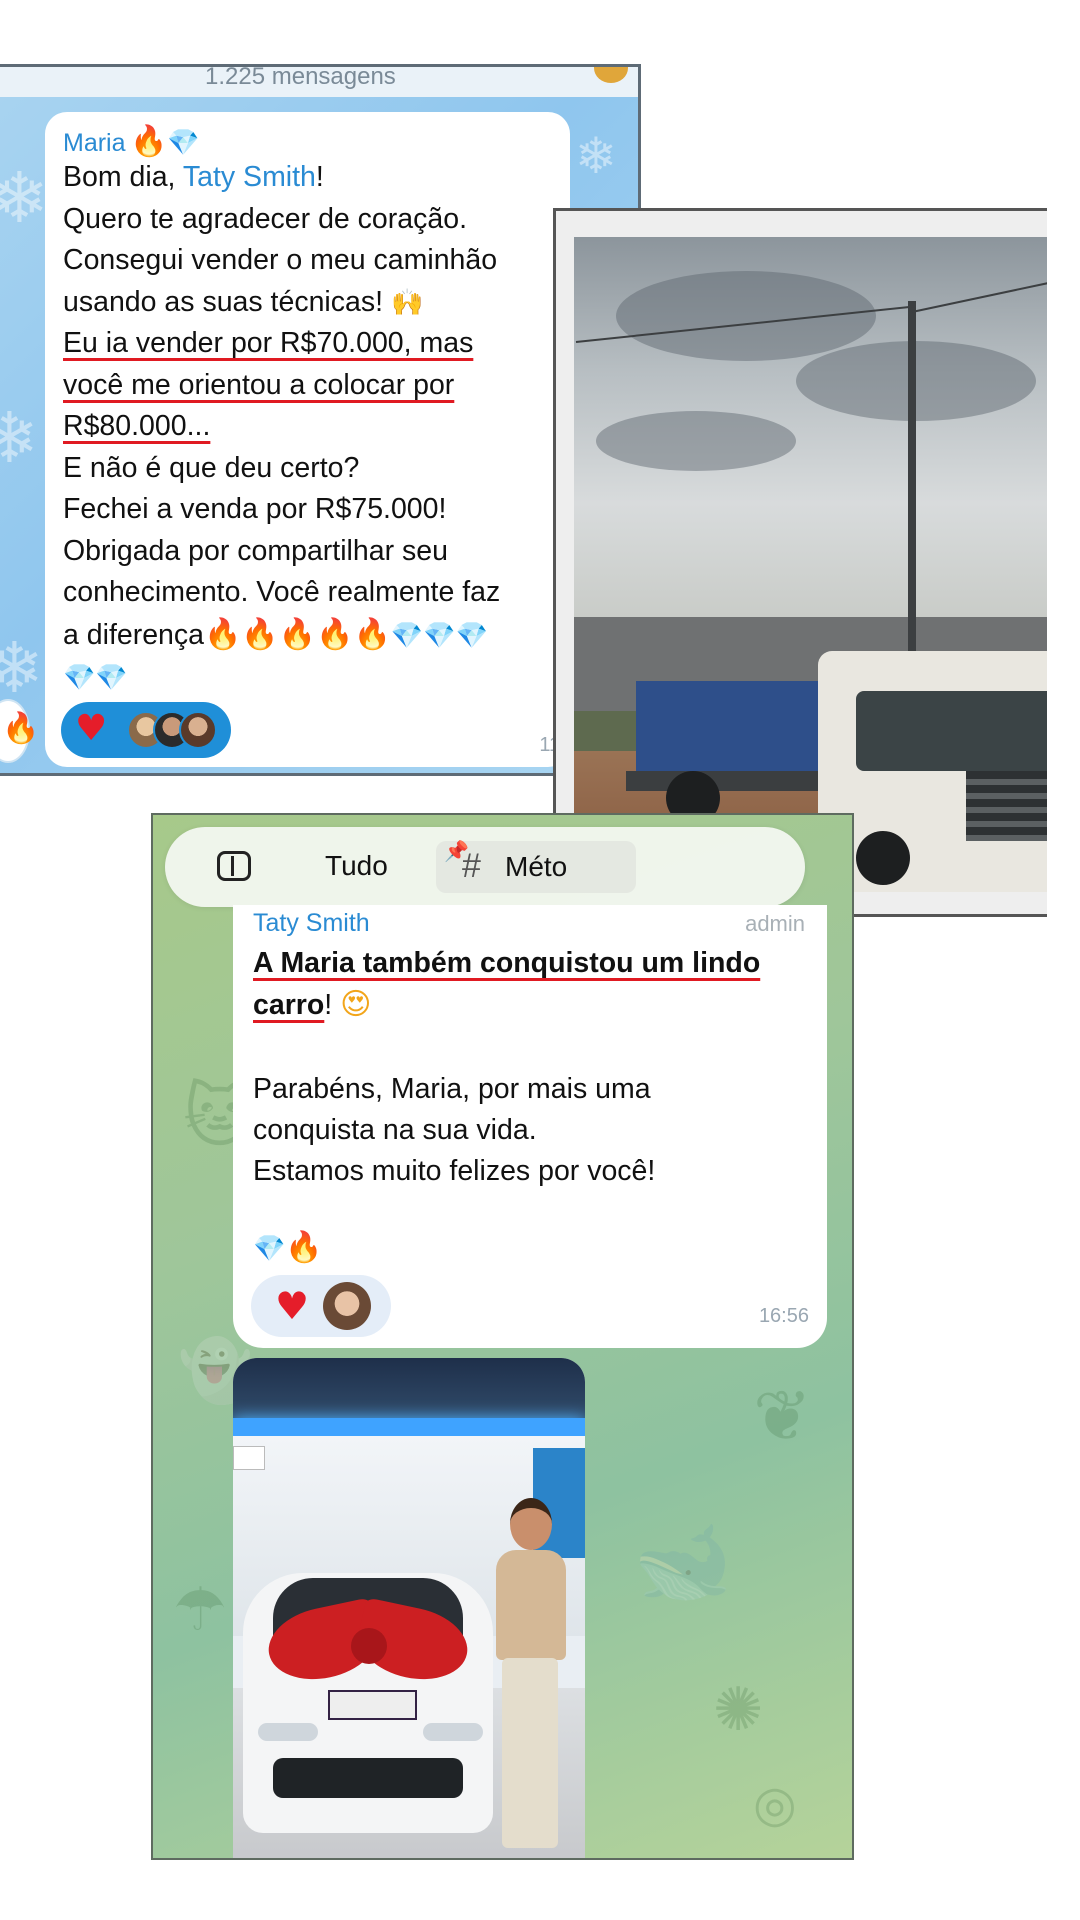 The width and height of the screenshot is (1080, 1920). Describe the element at coordinates (775, 1804) in the screenshot. I see `ball-doodle-icon: ◎` at that location.